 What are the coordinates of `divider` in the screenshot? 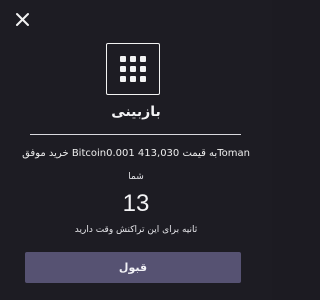 It's located at (135, 134).